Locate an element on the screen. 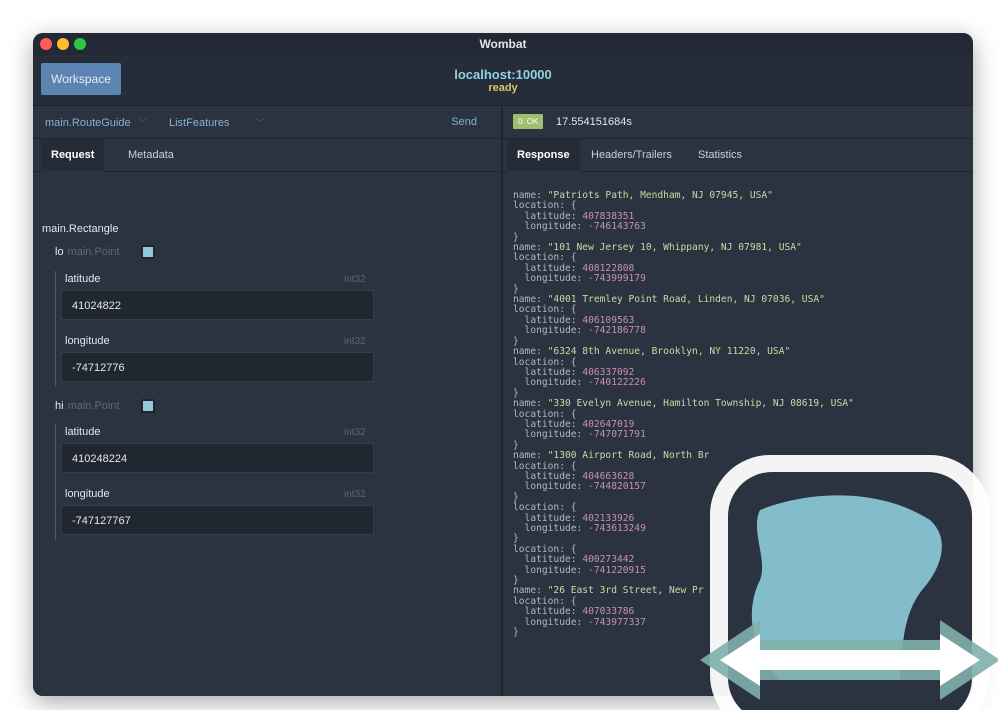 The height and width of the screenshot is (710, 998). response-longitude-value: -746143763 is located at coordinates (617, 227).